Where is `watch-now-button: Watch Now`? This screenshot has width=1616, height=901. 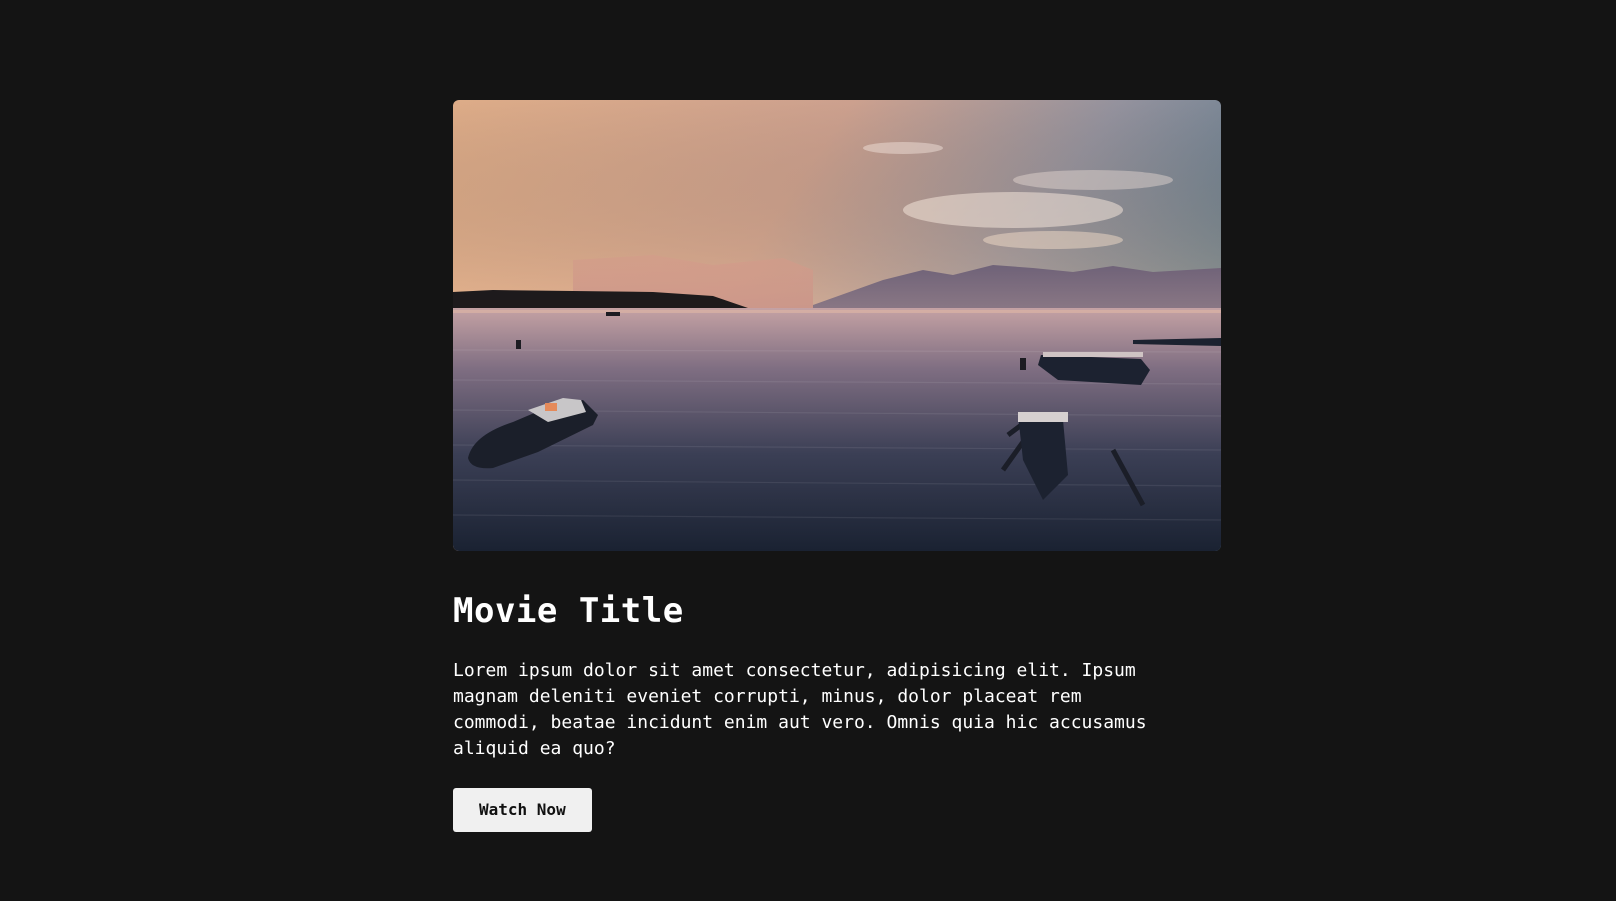
watch-now-button: Watch Now is located at coordinates (522, 810).